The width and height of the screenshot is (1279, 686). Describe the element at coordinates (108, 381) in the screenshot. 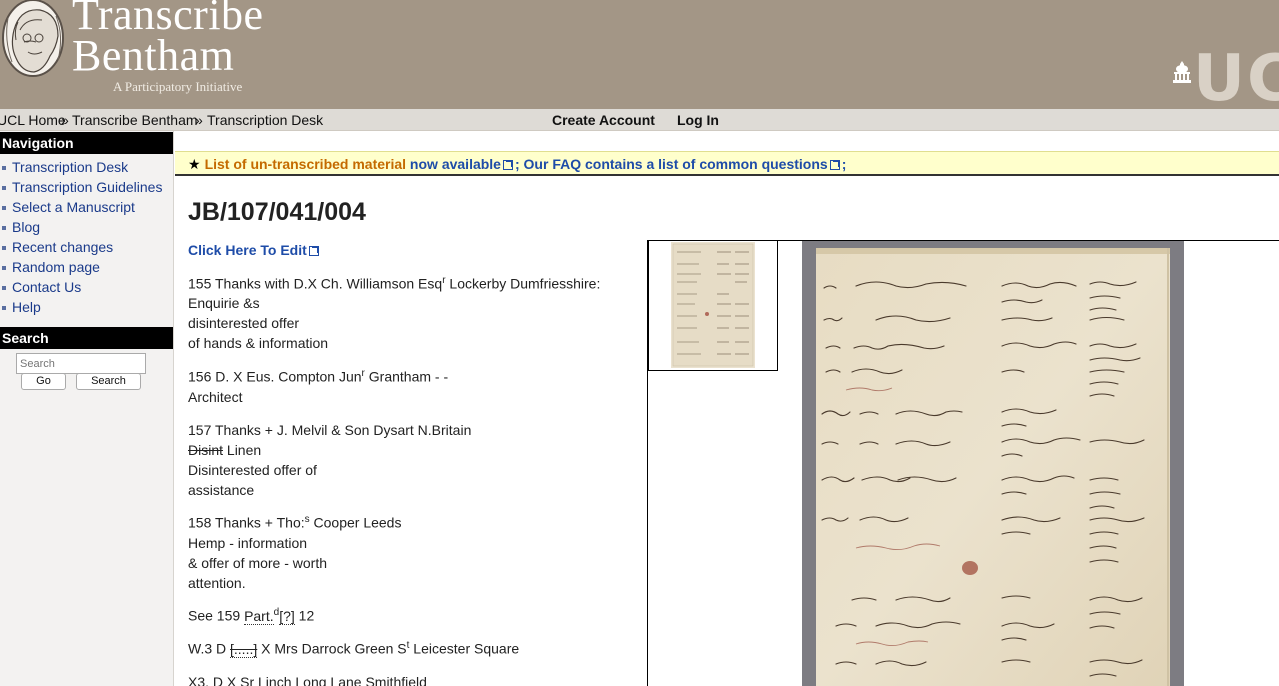

I see `search-button: Search` at that location.